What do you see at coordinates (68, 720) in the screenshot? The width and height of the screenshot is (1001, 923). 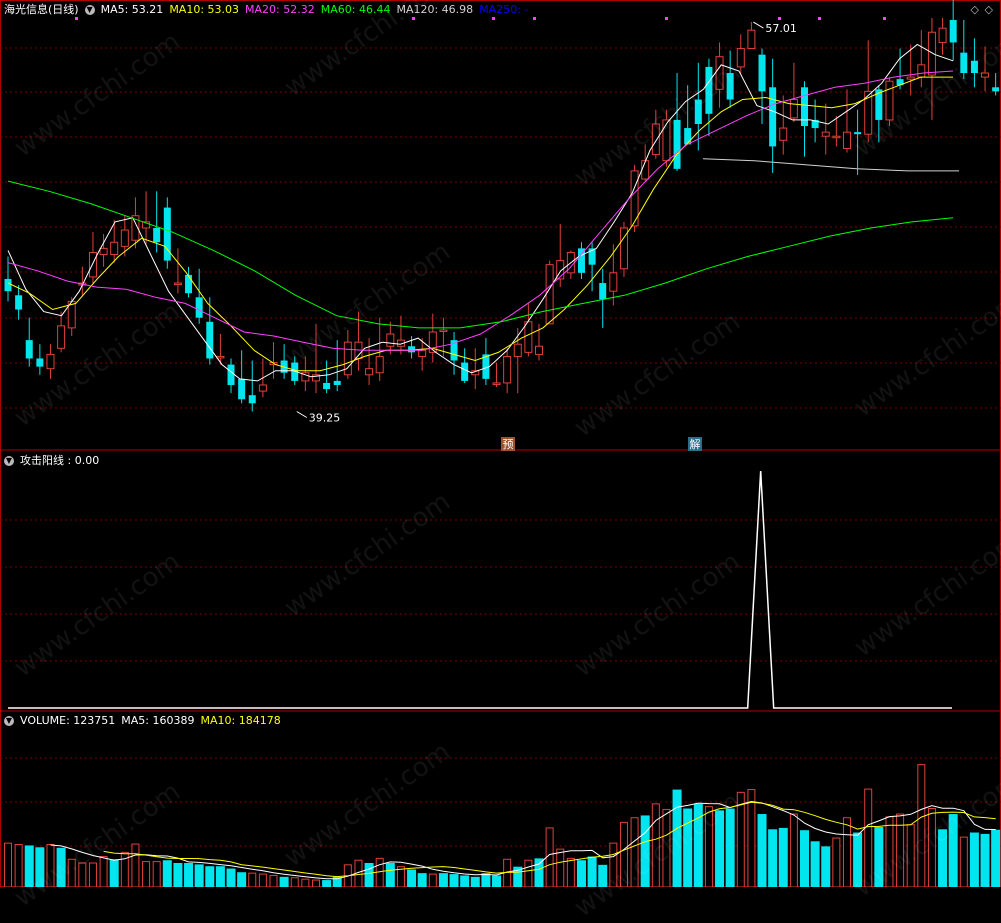 I see `volume-legend-item: VOLUME: 123751` at bounding box center [68, 720].